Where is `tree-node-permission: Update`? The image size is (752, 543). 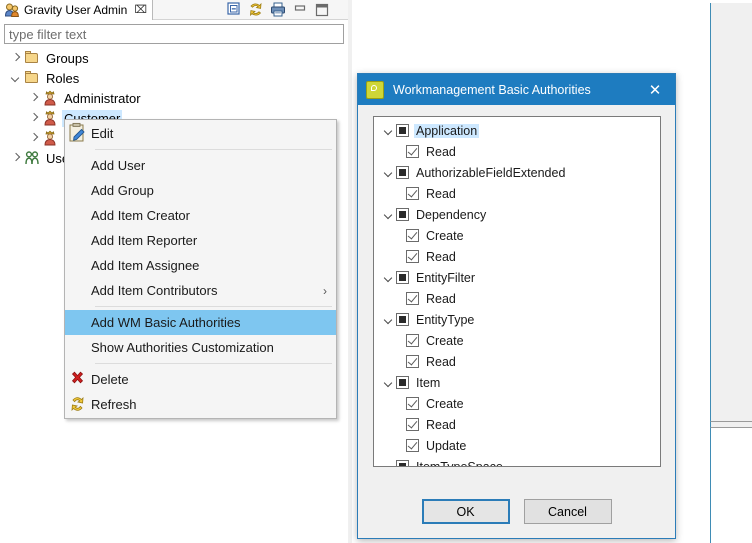 tree-node-permission: Update is located at coordinates (517, 445).